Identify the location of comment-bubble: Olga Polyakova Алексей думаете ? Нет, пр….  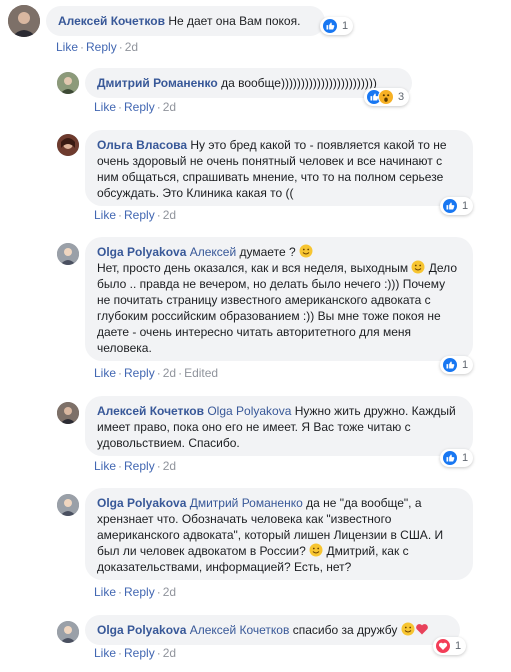
(279, 299).